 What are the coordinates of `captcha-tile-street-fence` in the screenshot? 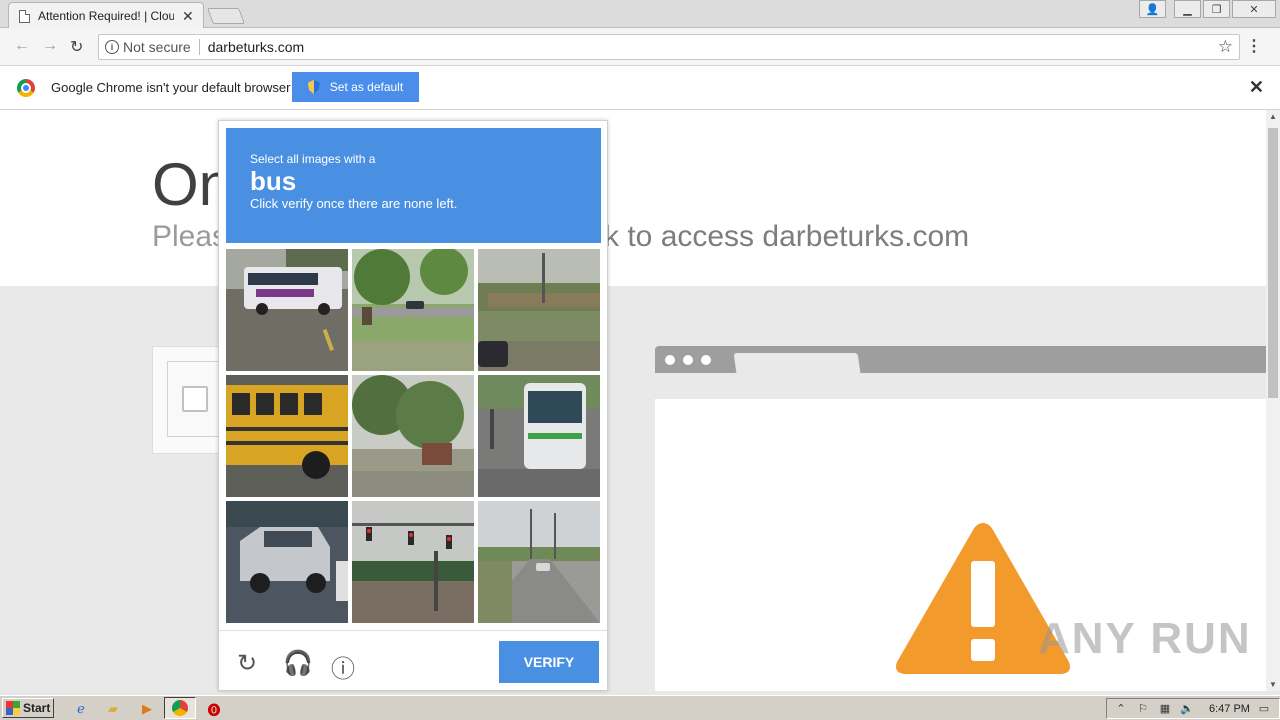 It's located at (539, 310).